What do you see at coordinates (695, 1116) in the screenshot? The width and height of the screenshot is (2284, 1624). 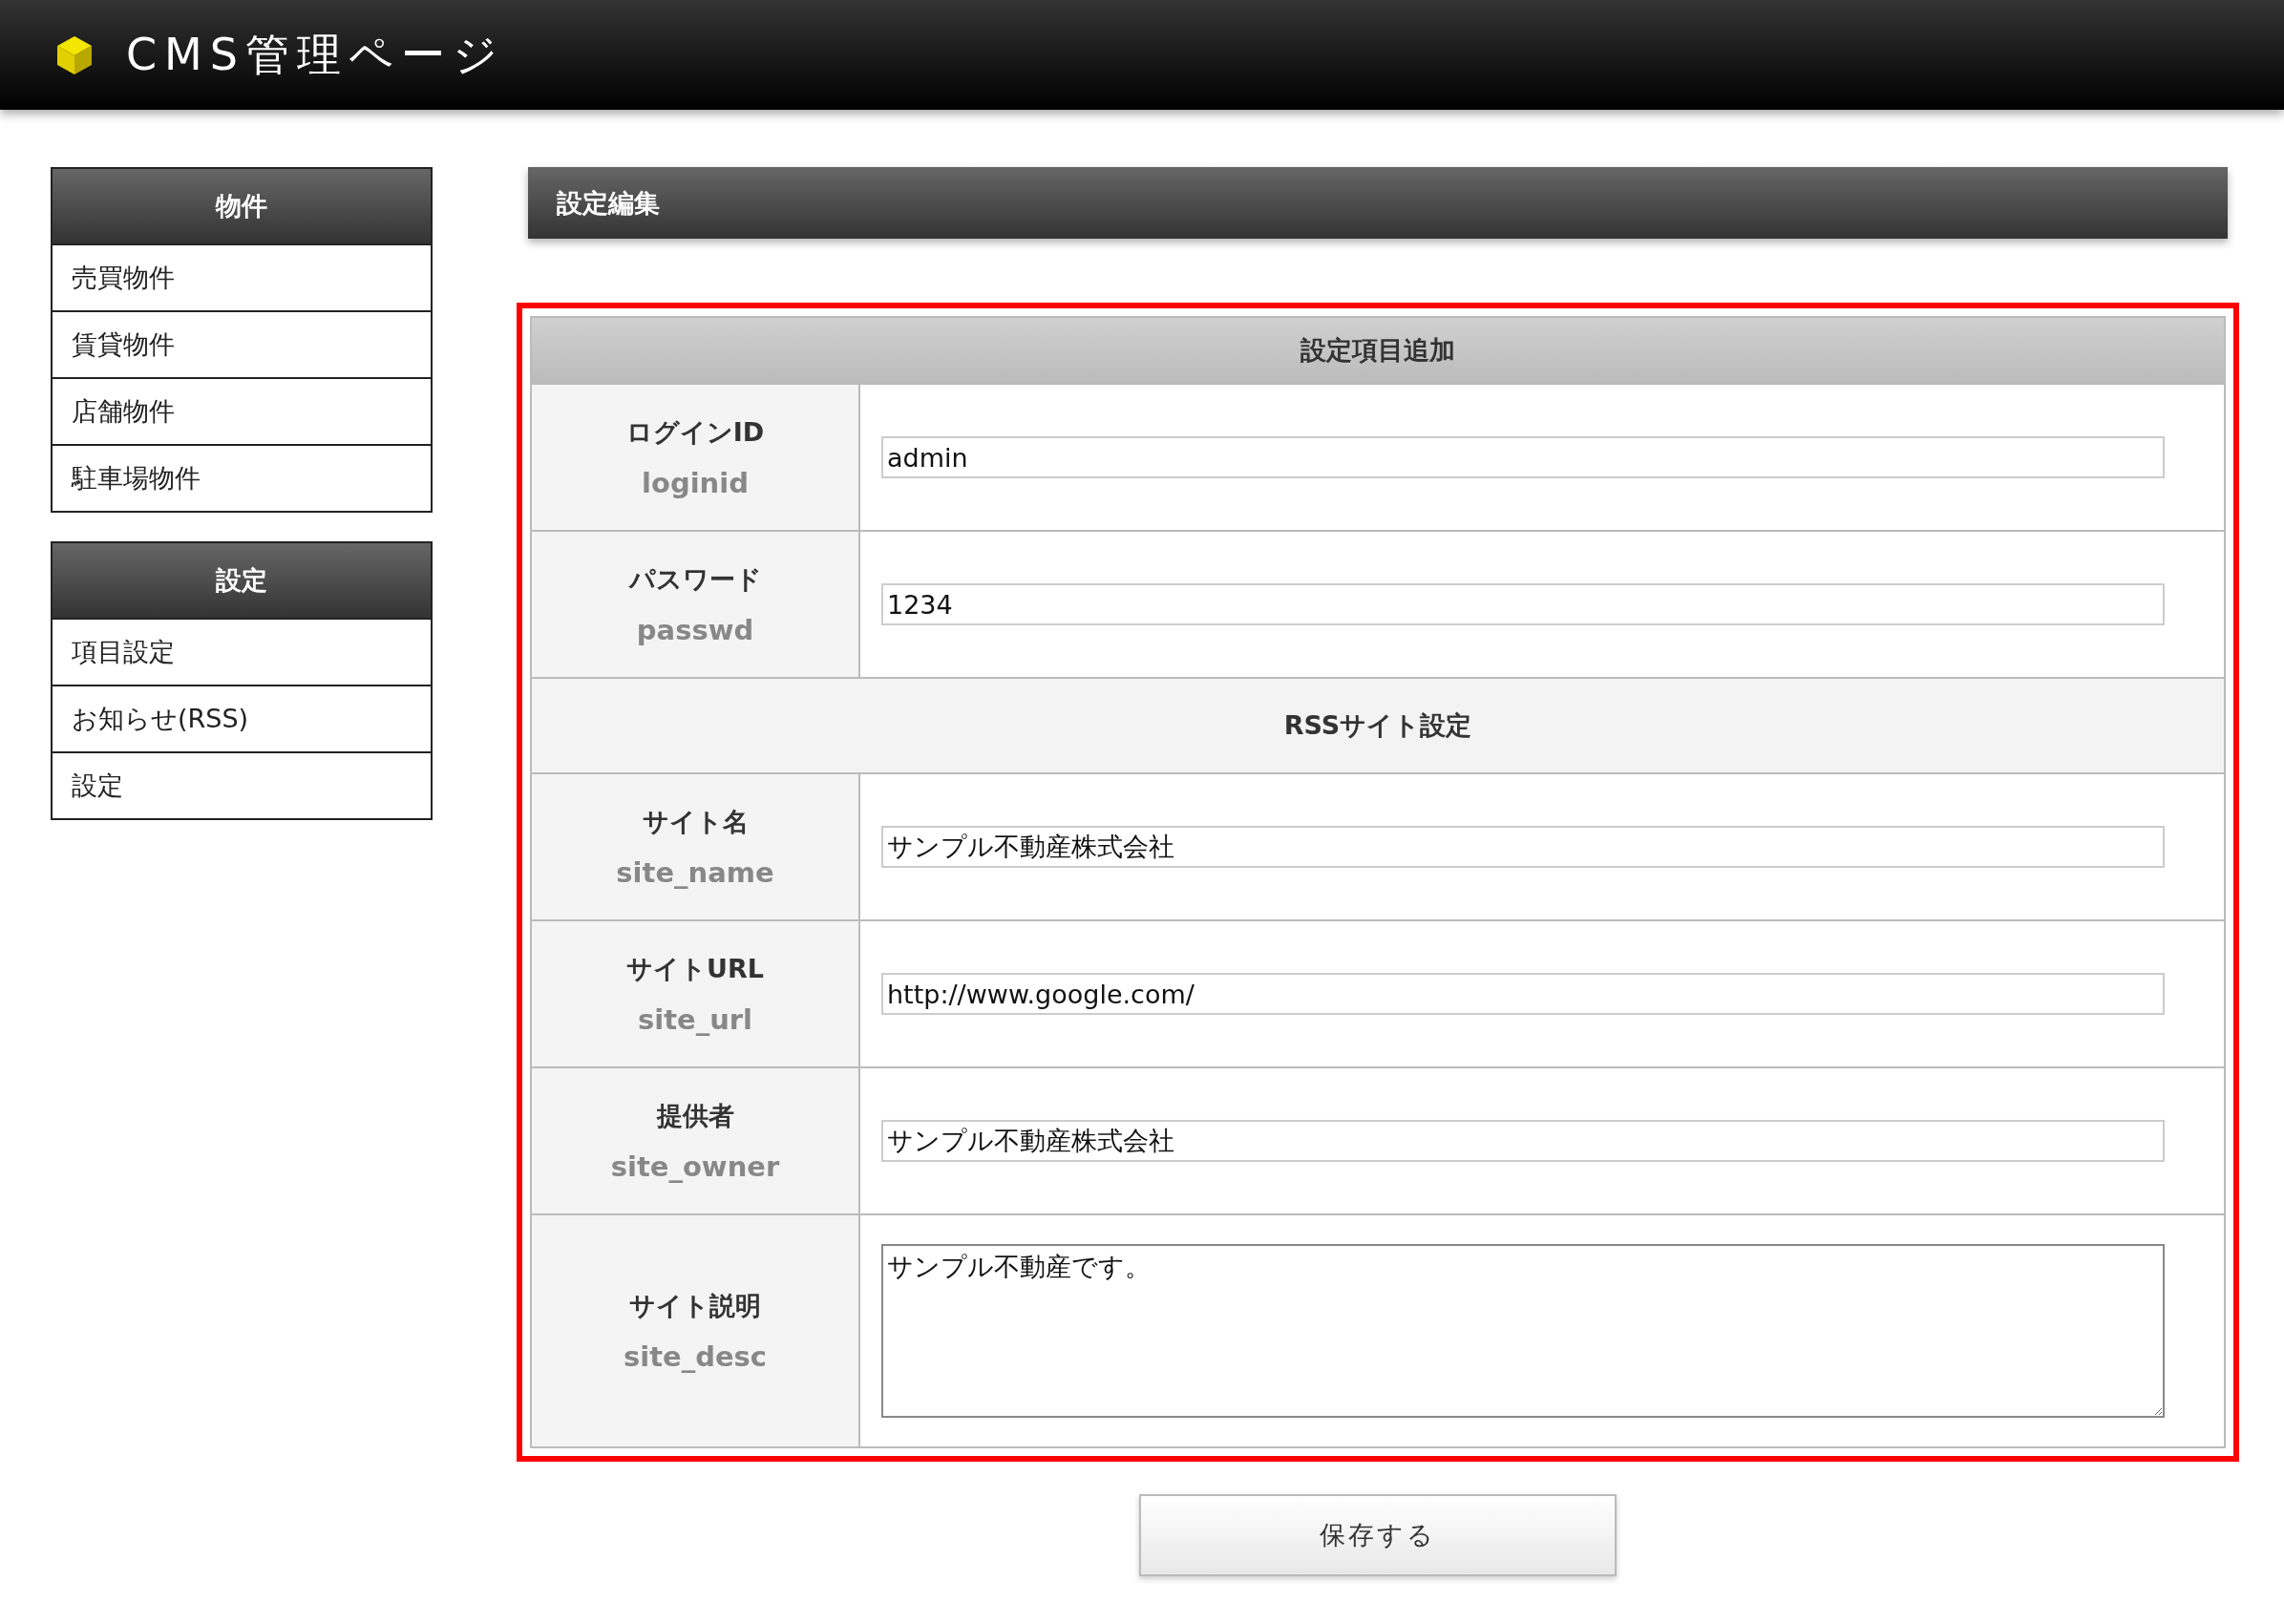 I see `field-label: 提供者` at bounding box center [695, 1116].